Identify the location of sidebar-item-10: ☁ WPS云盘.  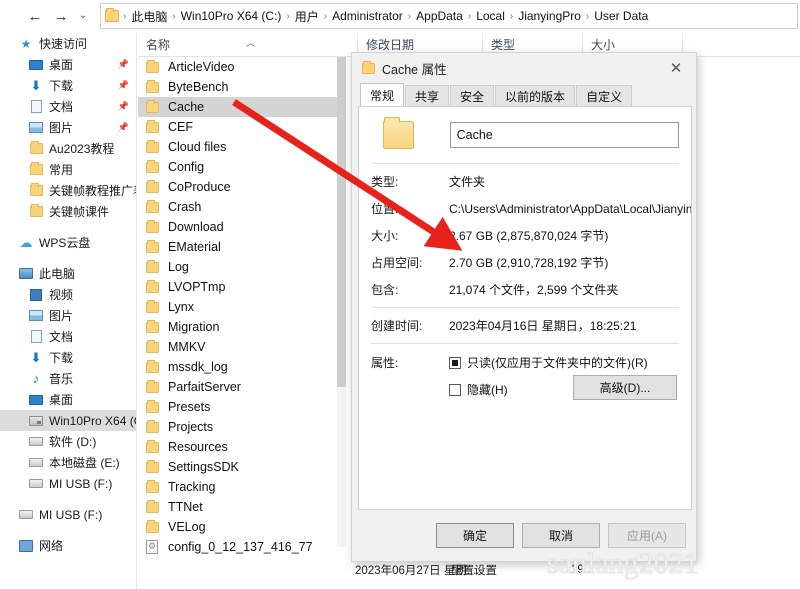
(68, 242).